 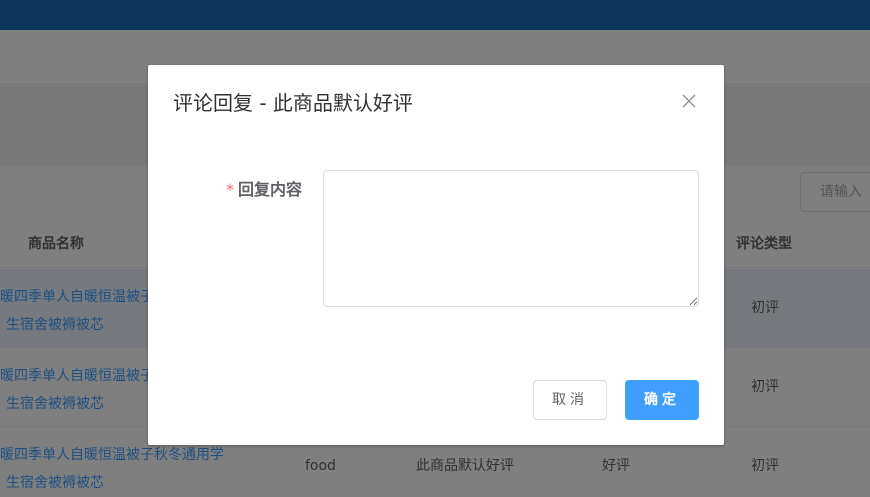 I want to click on reply-content-textarea, so click(x=511, y=238).